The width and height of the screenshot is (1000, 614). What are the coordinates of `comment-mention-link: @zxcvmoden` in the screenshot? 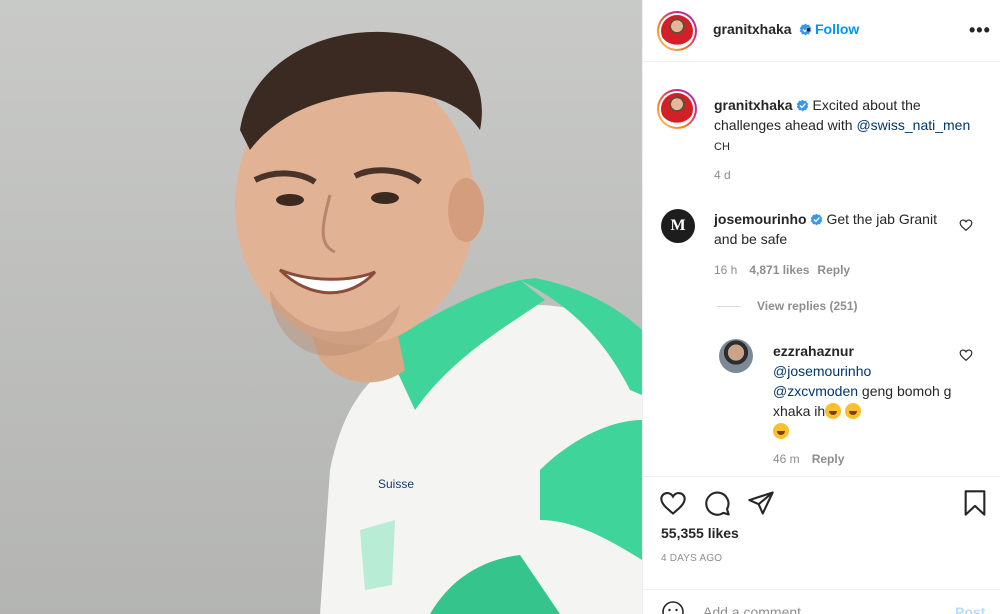 It's located at (815, 391).